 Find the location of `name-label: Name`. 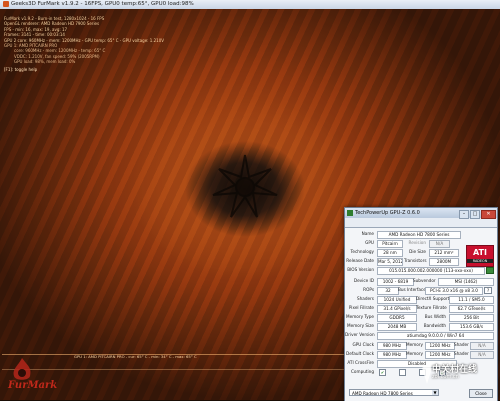

name-label: Name is located at coordinates (367, 233).